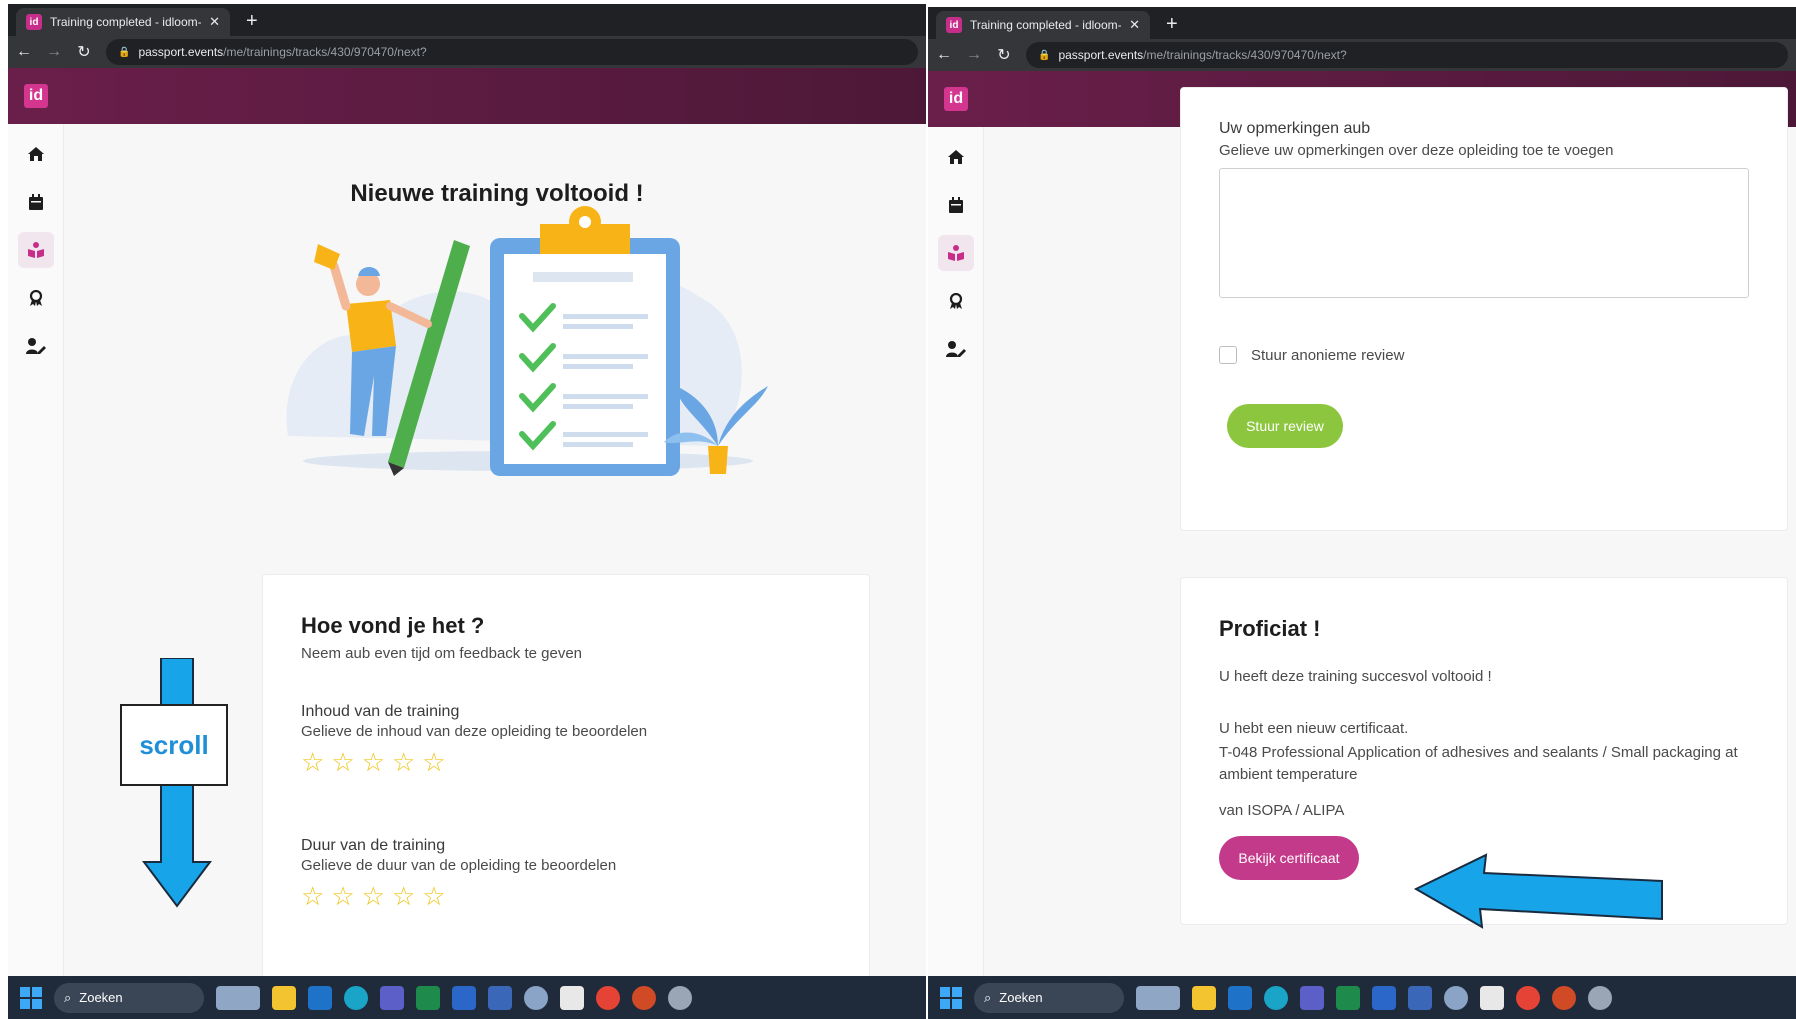 This screenshot has height=1019, width=1796. Describe the element at coordinates (467, 96) in the screenshot. I see `app-header: id` at that location.